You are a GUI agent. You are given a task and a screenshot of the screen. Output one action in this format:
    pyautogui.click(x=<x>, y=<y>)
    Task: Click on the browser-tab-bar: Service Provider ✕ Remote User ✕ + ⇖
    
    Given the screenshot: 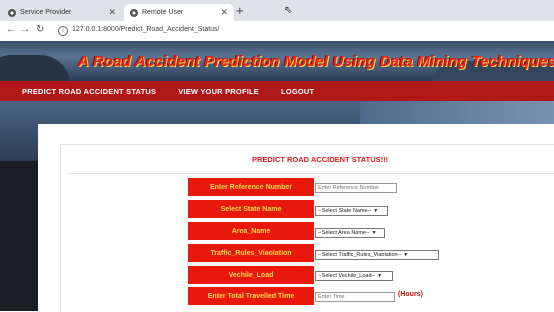 What is the action you would take?
    pyautogui.click(x=277, y=10)
    